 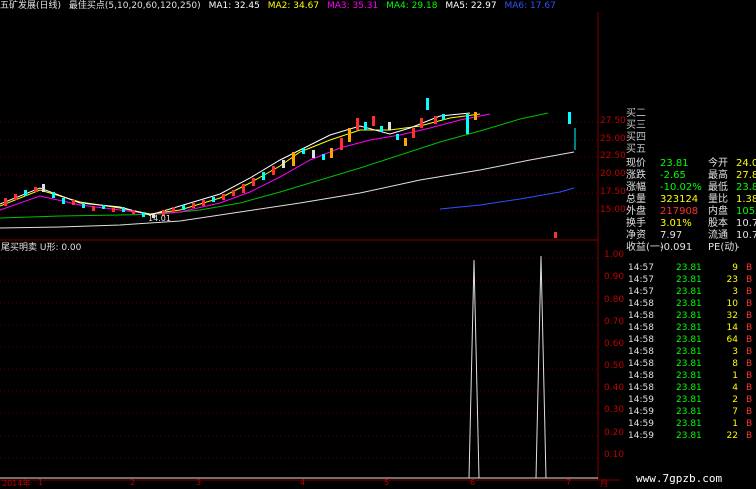 What do you see at coordinates (645, 247) in the screenshot?
I see `quote-label: 收益(一)` at bounding box center [645, 247].